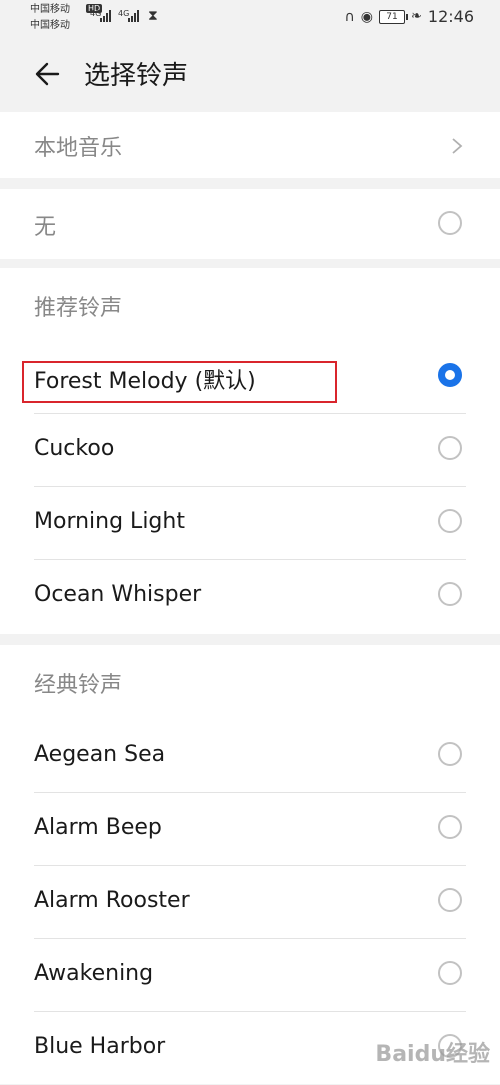 This screenshot has height=1085, width=500. Describe the element at coordinates (250, 74) in the screenshot. I see `app-bar: 选择铃声` at that location.